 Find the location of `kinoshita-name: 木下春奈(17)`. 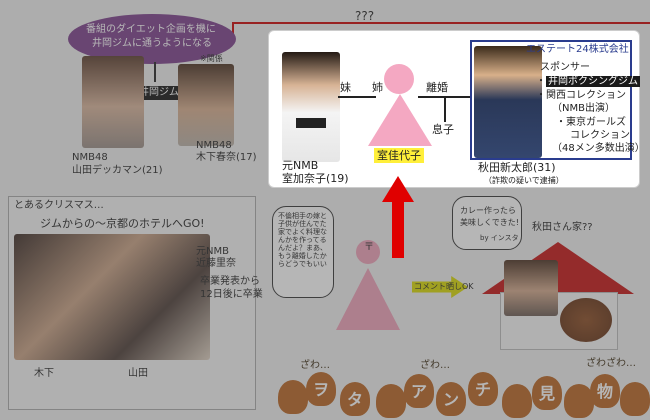

kinoshita-name: 木下春奈(17) is located at coordinates (226, 157).